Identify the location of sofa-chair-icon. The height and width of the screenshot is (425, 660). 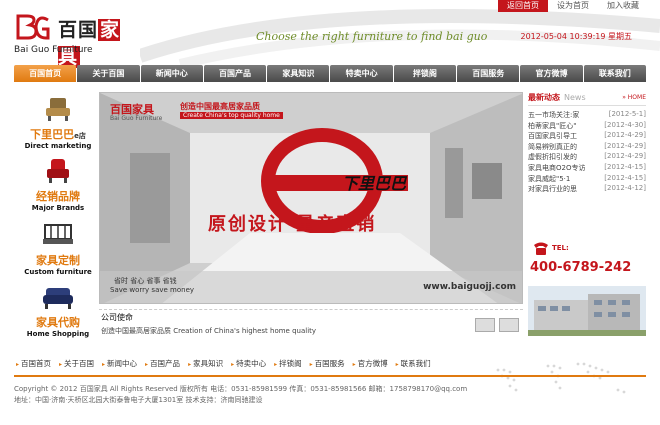
(58, 109).